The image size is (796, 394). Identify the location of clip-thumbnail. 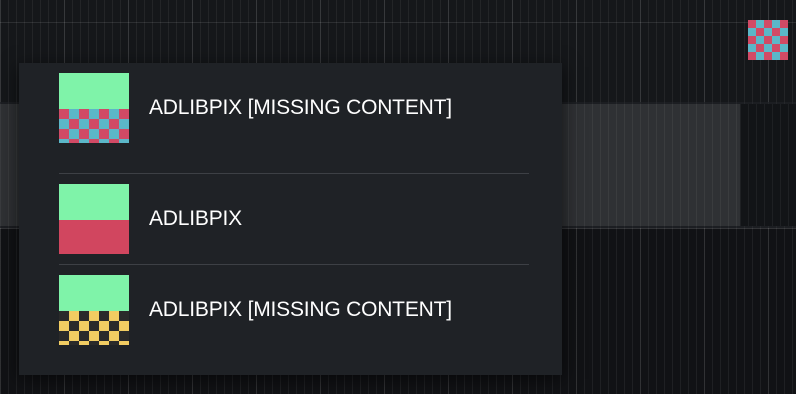
(768, 40).